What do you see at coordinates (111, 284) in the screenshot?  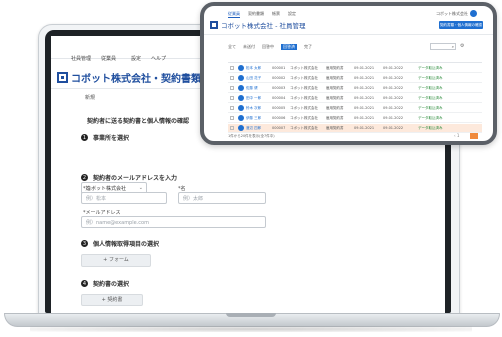 I see `step-label: 契約書の選択` at bounding box center [111, 284].